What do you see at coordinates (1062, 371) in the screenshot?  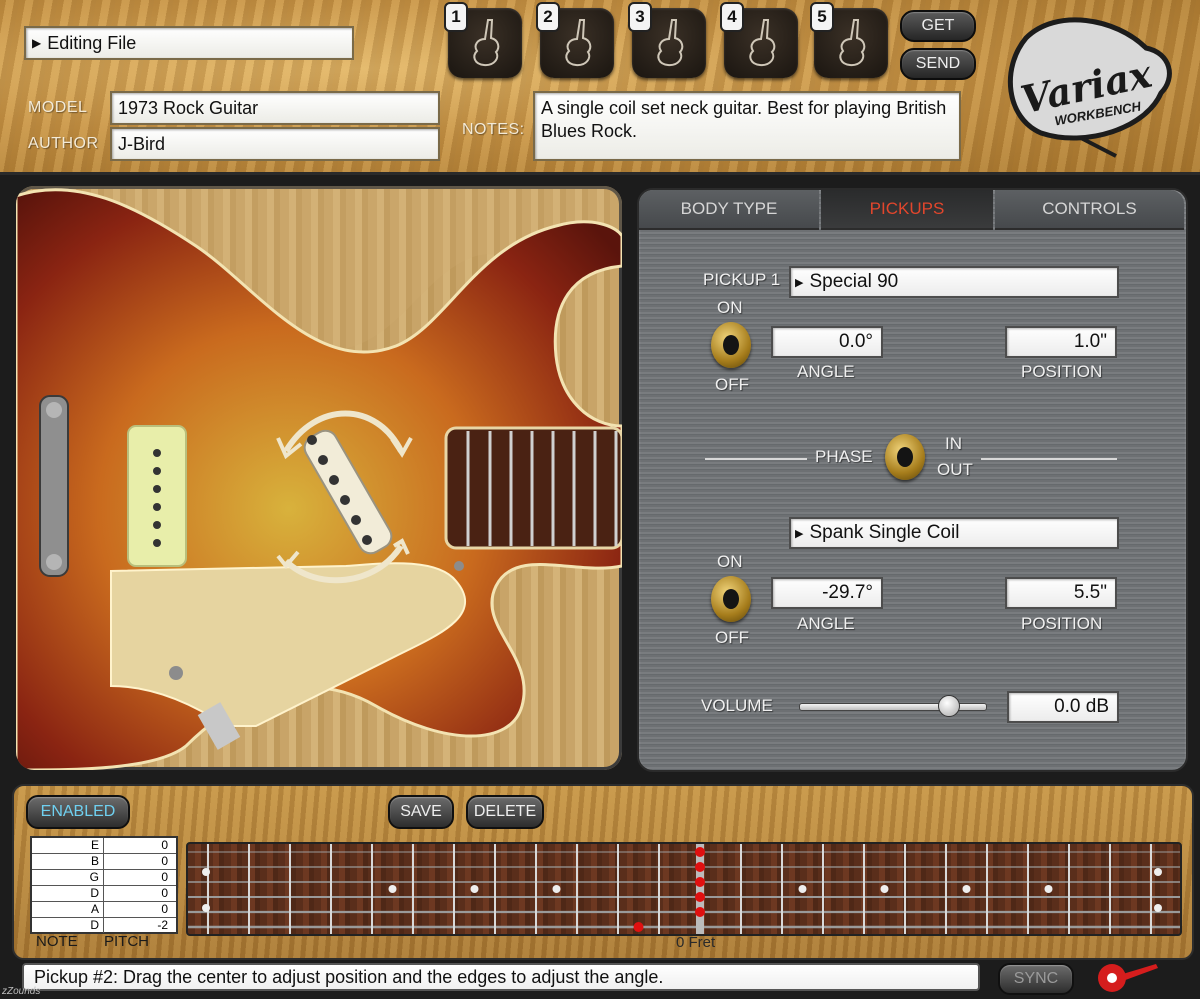 I see `pickup-1-position-label: POSITION` at bounding box center [1062, 371].